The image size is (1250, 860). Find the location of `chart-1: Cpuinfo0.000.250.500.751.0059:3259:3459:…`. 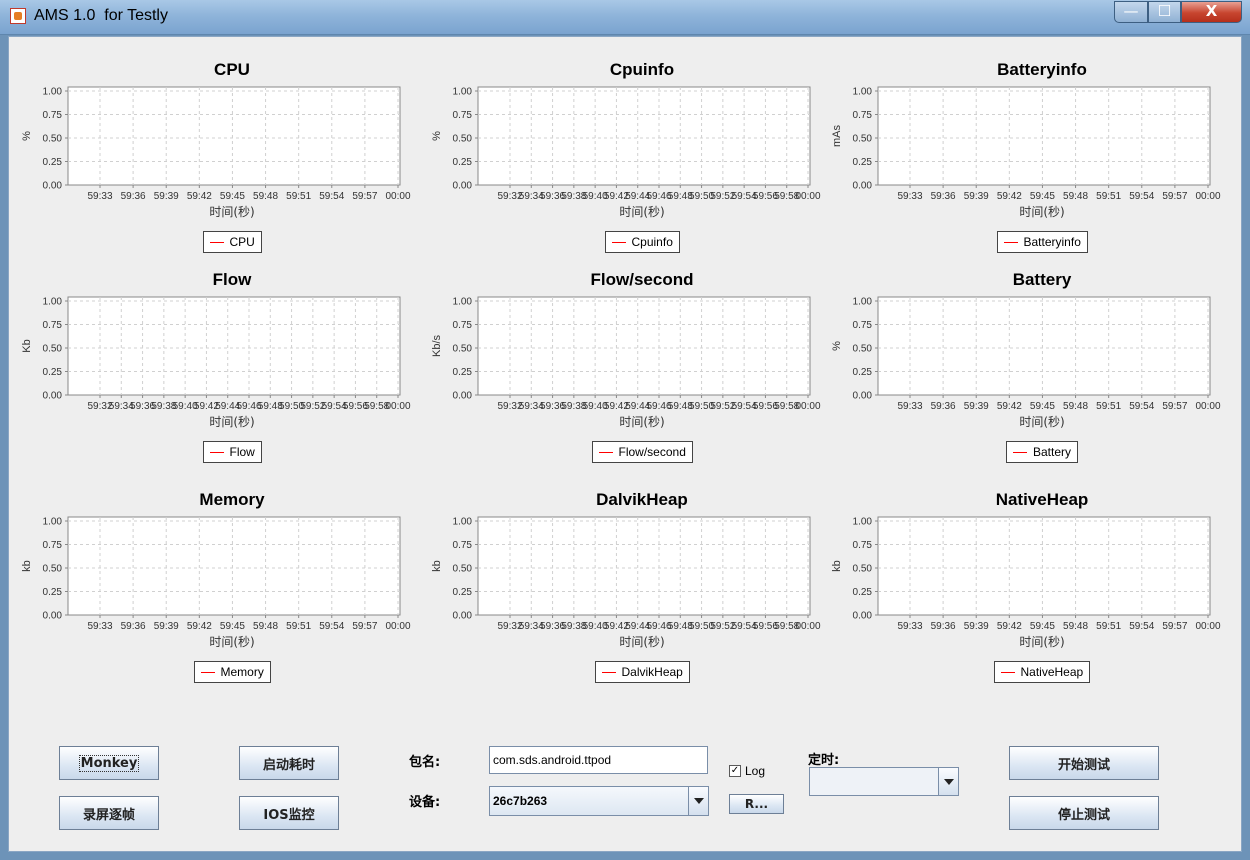

chart-1: Cpuinfo0.000.250.500.751.0059:3259:3459:… is located at coordinates (626, 139).